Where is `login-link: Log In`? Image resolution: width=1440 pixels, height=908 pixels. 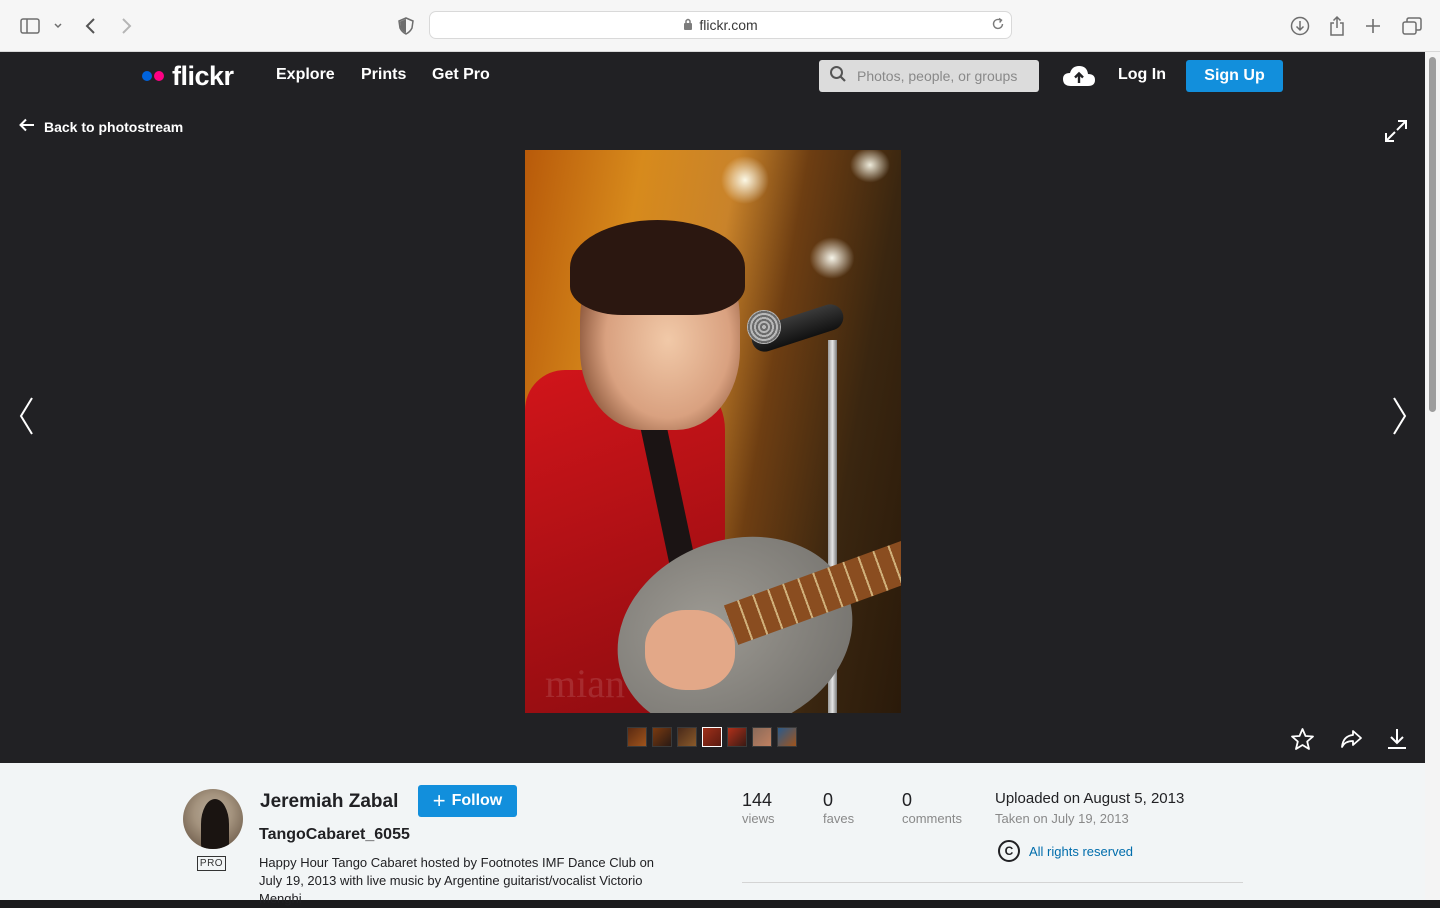
login-link: Log In is located at coordinates (1142, 75).